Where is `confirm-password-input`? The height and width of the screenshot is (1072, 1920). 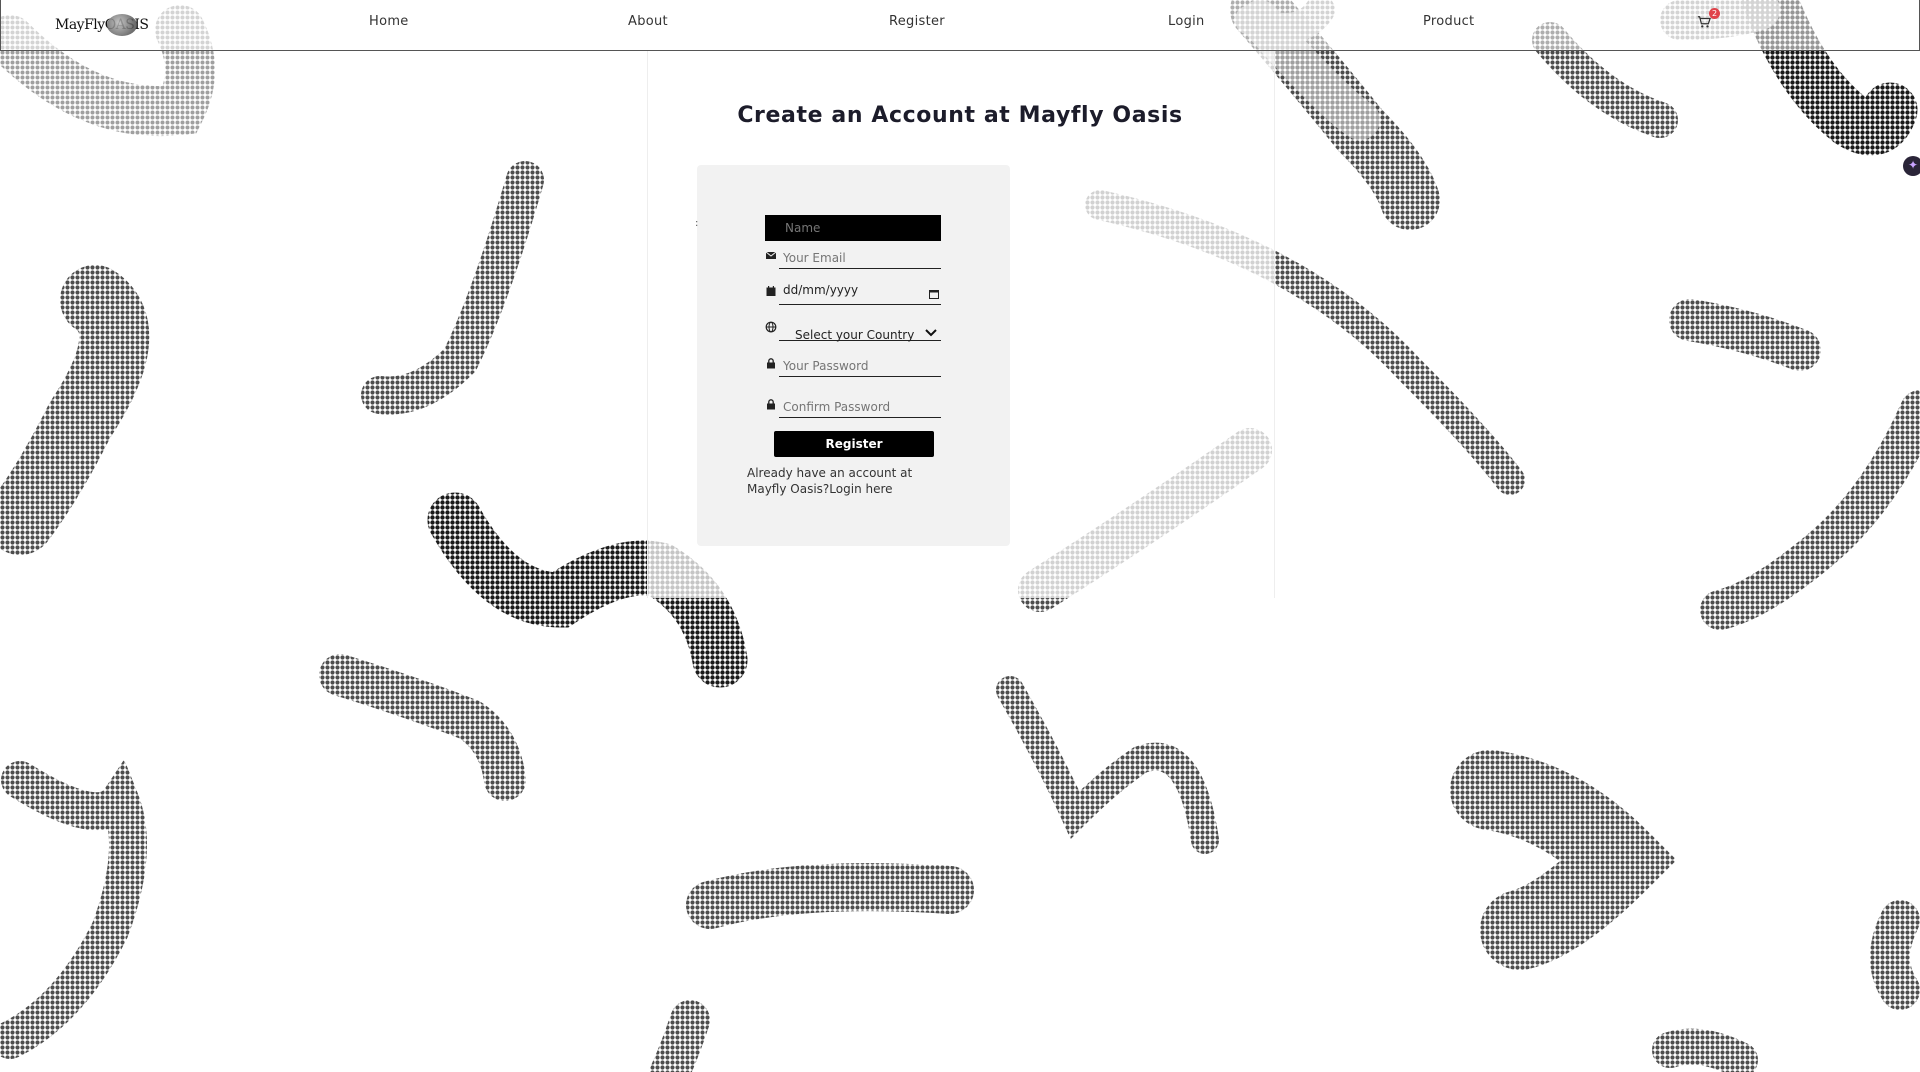 confirm-password-input is located at coordinates (860, 407).